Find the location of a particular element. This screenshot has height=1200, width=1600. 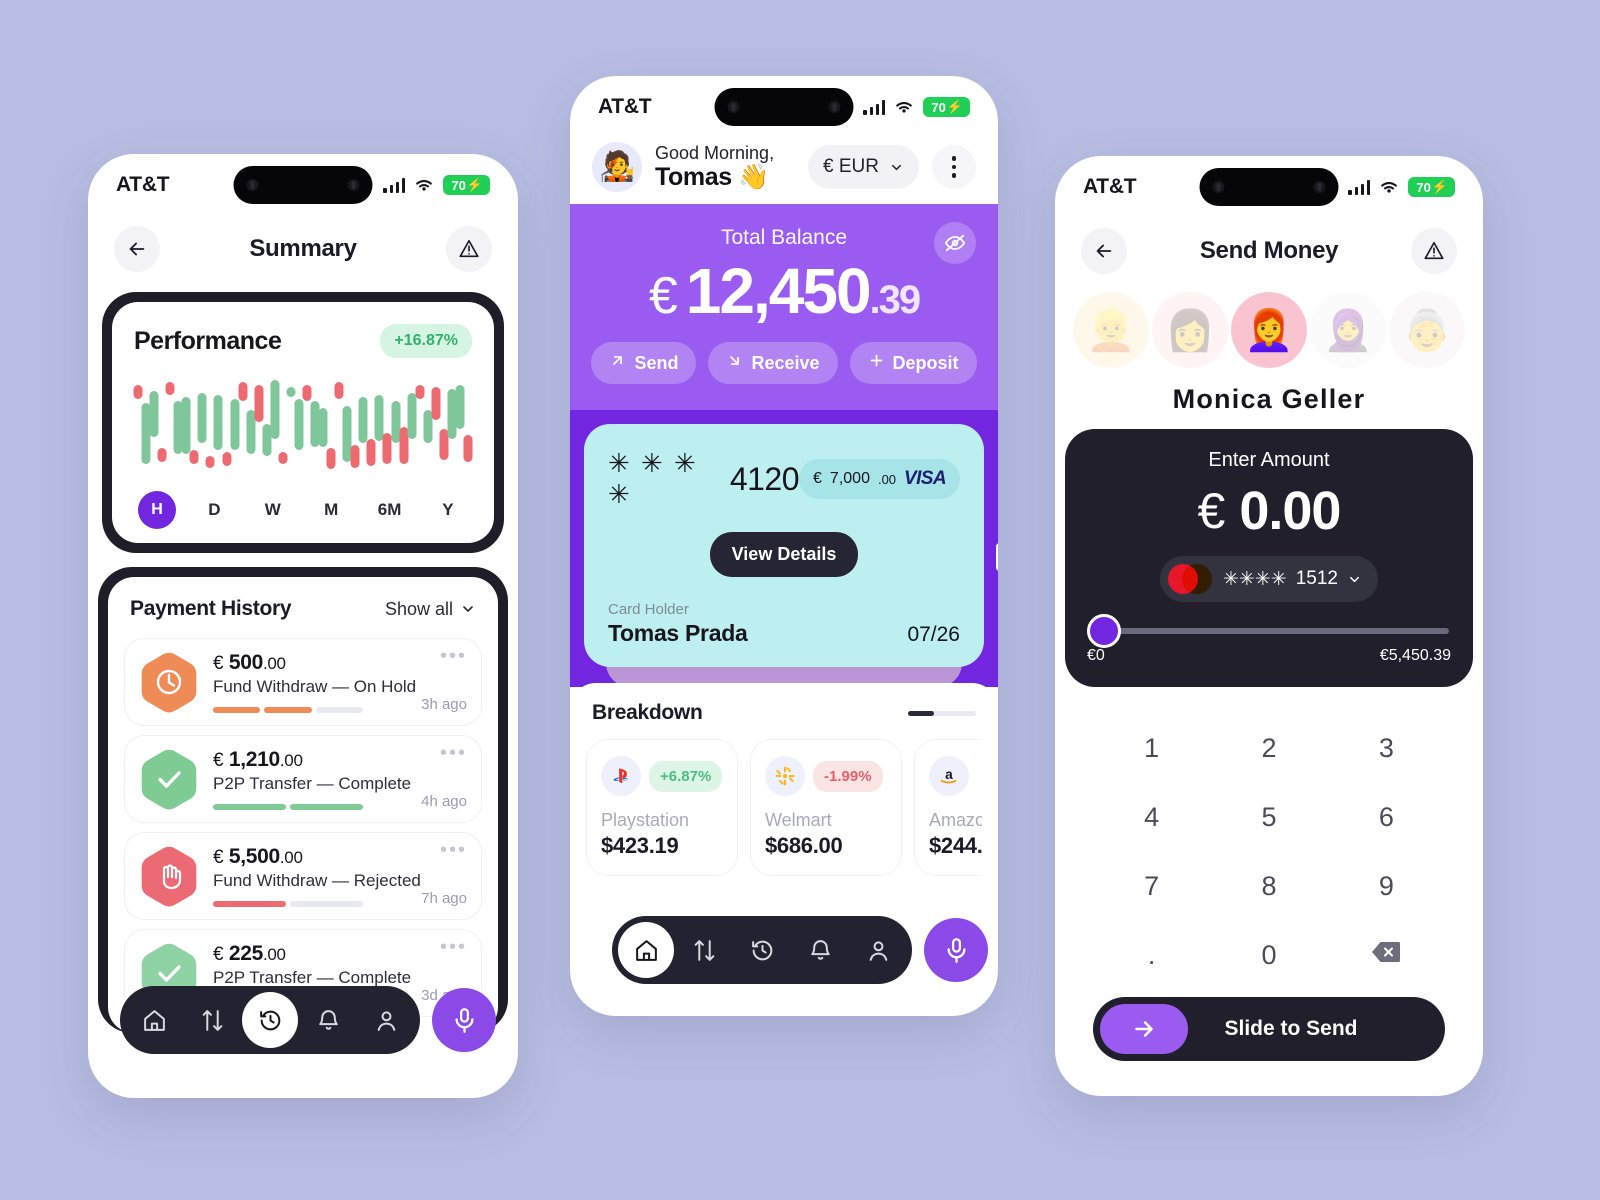

slider-knob is located at coordinates (1104, 631).